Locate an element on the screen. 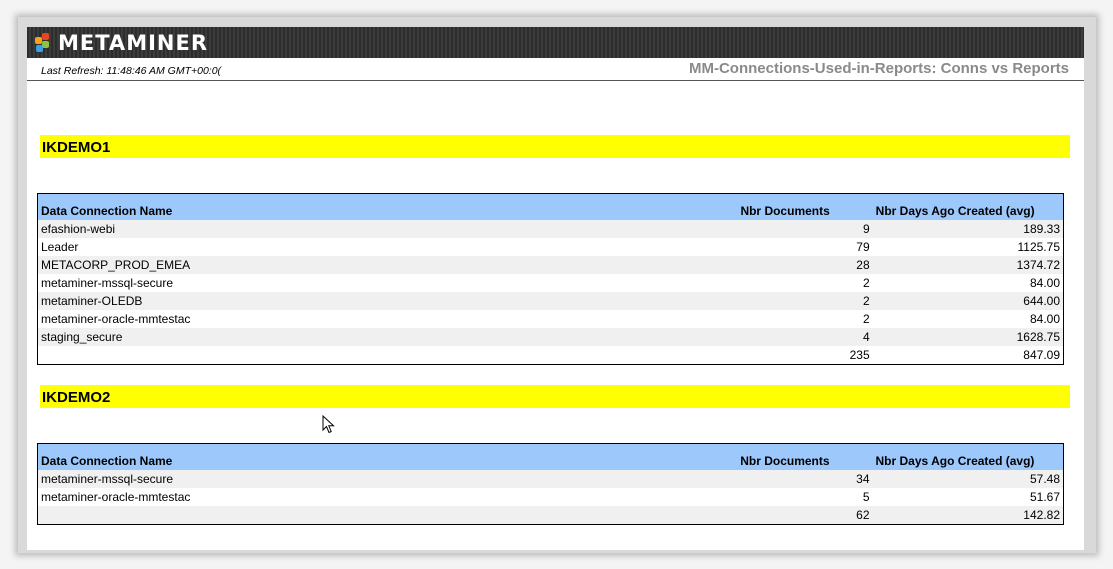 The width and height of the screenshot is (1113, 569). cell-docs: 5 is located at coordinates (805, 497).